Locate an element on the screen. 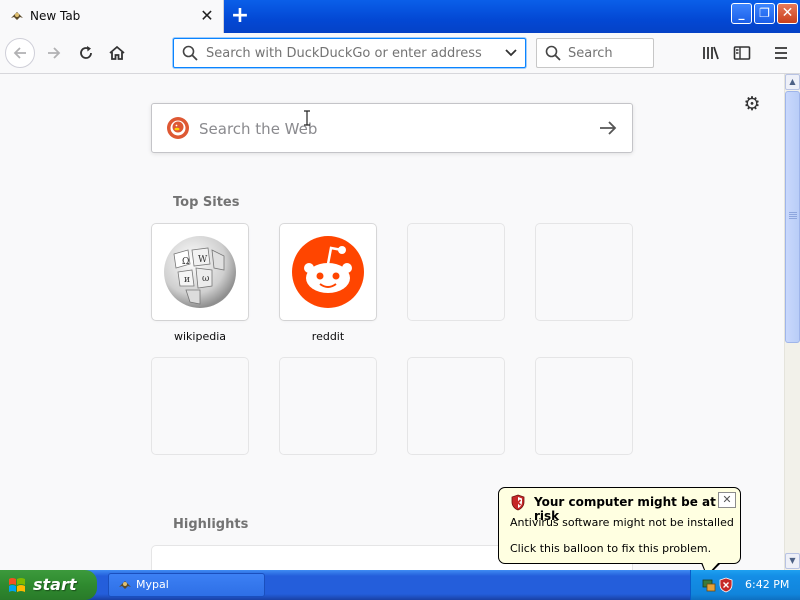 The height and width of the screenshot is (600, 800). sidebar-icon is located at coordinates (742, 53).